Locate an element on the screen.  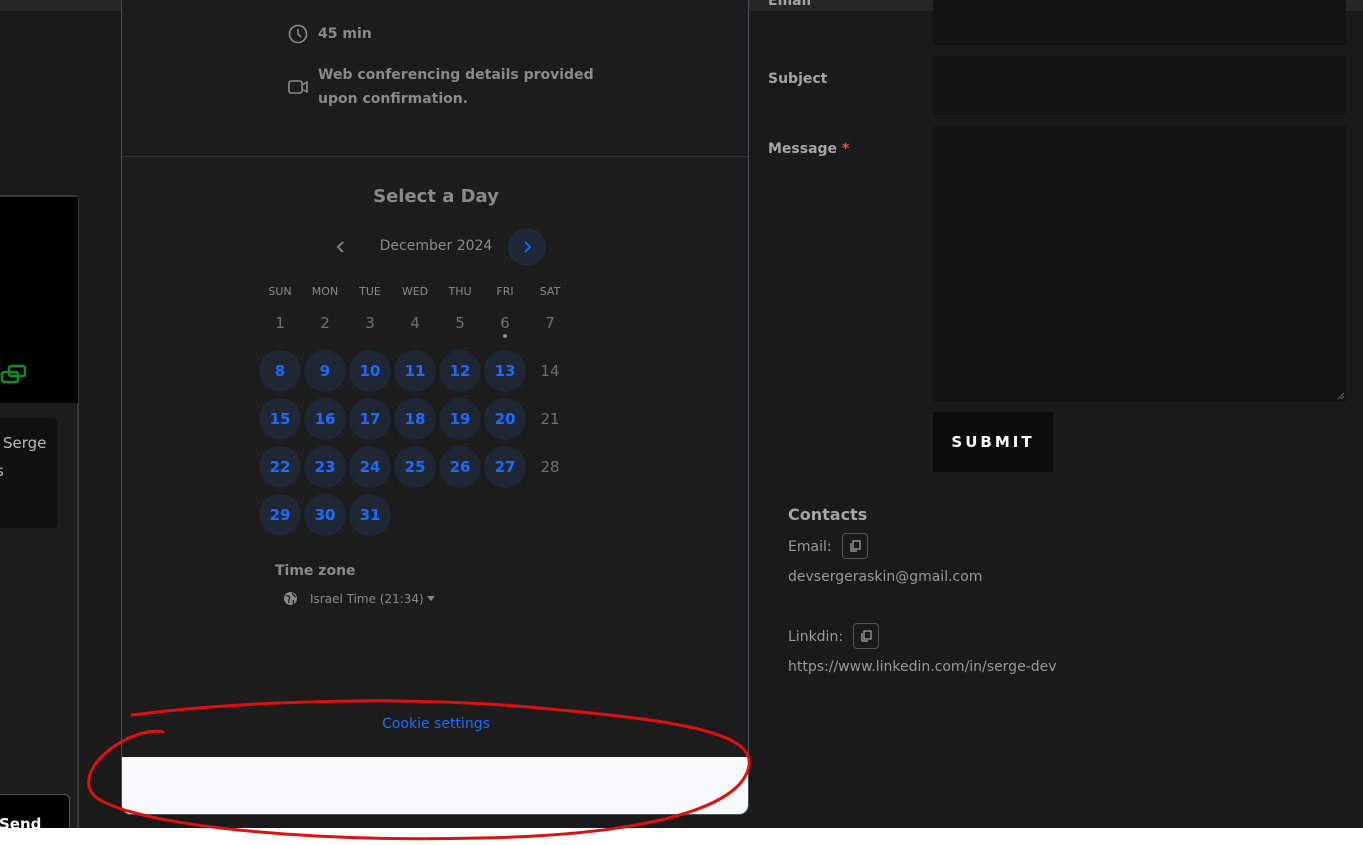
video-camera-icon is located at coordinates (298, 87).